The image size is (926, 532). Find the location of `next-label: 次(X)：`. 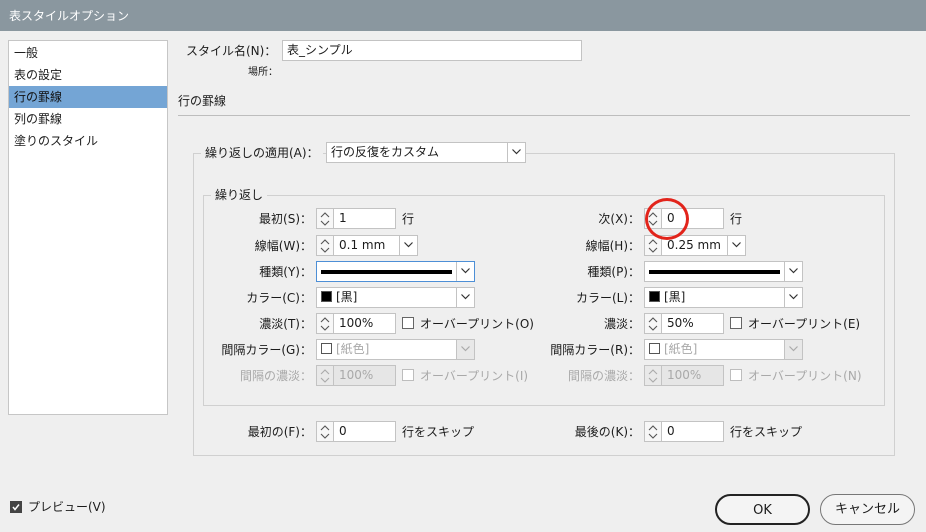

next-label: 次(X)： is located at coordinates (619, 219).